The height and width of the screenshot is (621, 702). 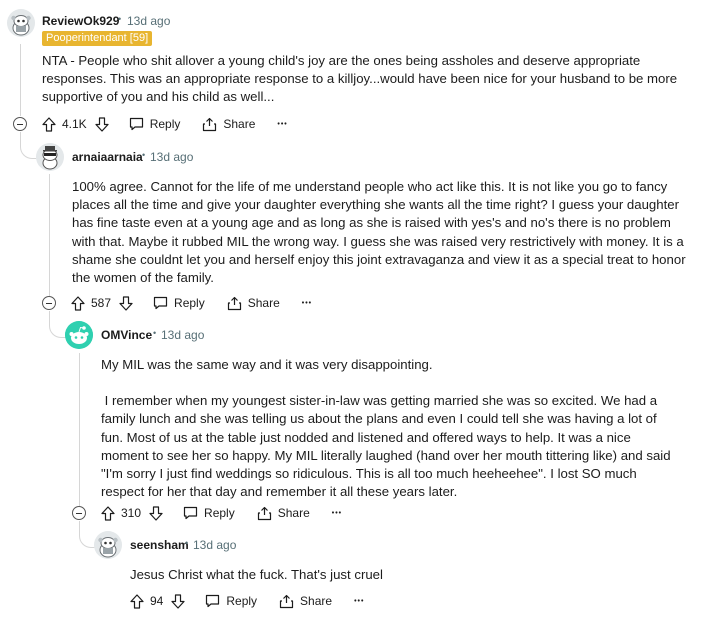 What do you see at coordinates (80, 21) in the screenshot?
I see `username: ReviewOk929` at bounding box center [80, 21].